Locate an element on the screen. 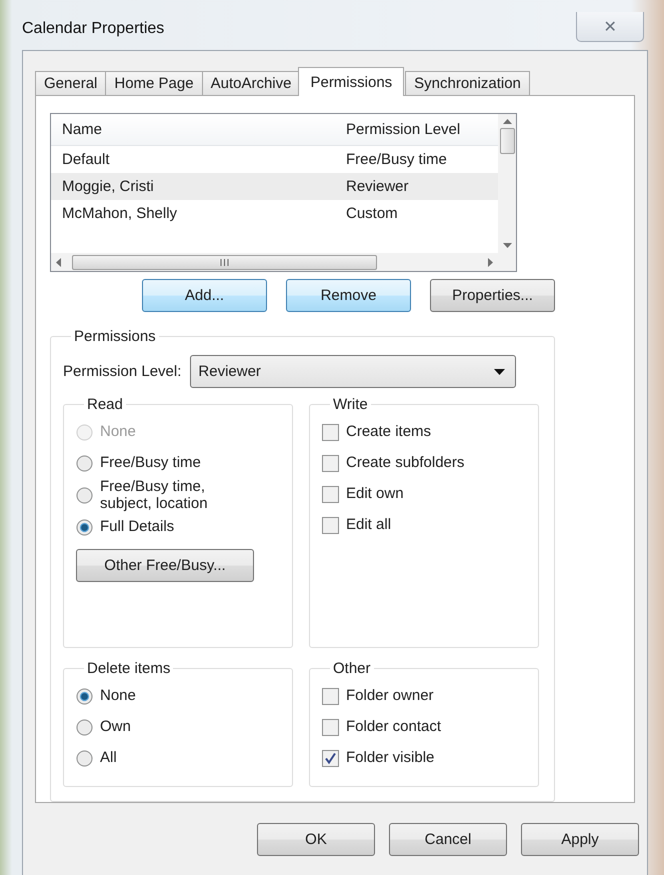 This screenshot has width=664, height=875. grip-icon is located at coordinates (224, 262).